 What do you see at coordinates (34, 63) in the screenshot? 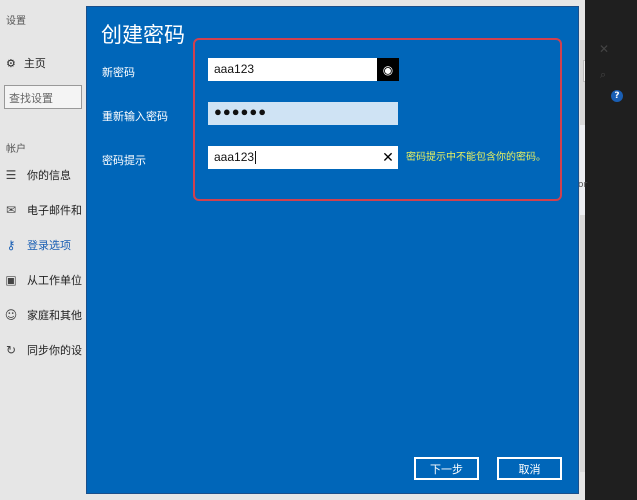
I see `nav-home-label: 主页` at bounding box center [34, 63].